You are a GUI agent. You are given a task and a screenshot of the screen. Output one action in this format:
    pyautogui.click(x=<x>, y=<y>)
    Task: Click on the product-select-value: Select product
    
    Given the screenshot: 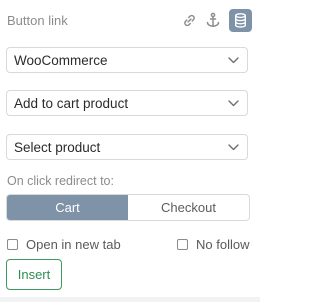 What is the action you would take?
    pyautogui.click(x=57, y=147)
    